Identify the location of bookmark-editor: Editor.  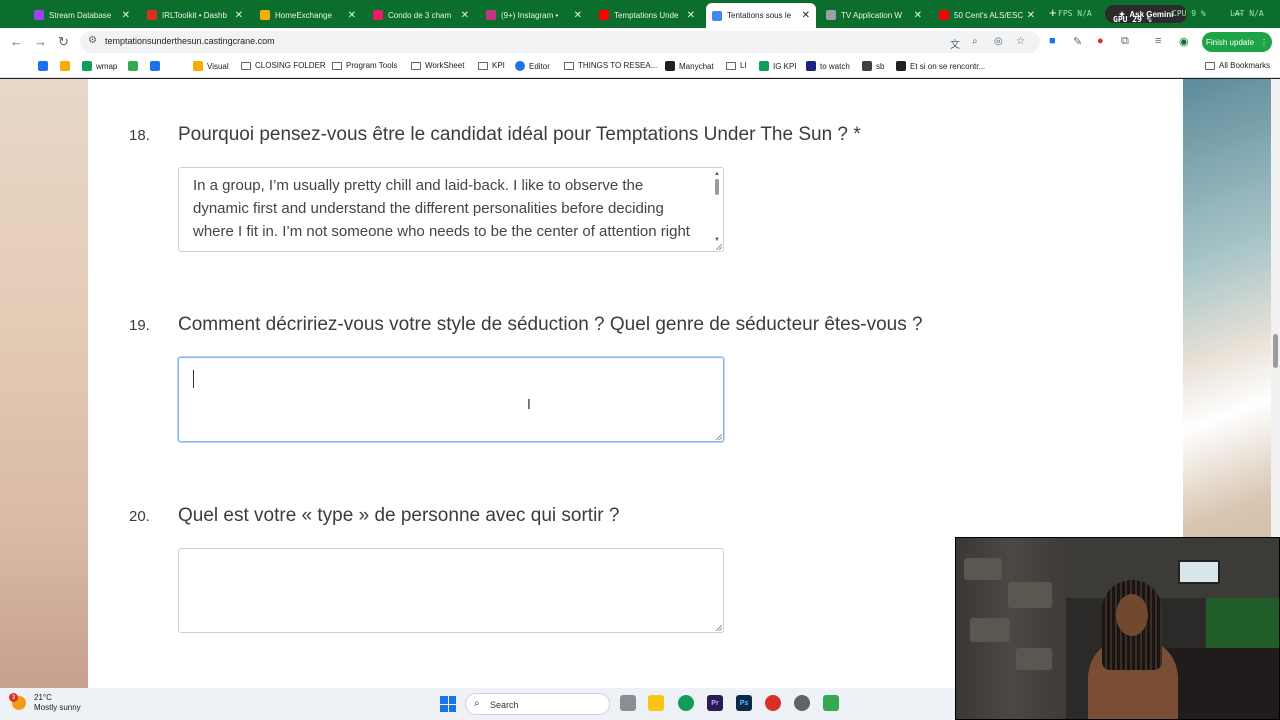
(532, 66).